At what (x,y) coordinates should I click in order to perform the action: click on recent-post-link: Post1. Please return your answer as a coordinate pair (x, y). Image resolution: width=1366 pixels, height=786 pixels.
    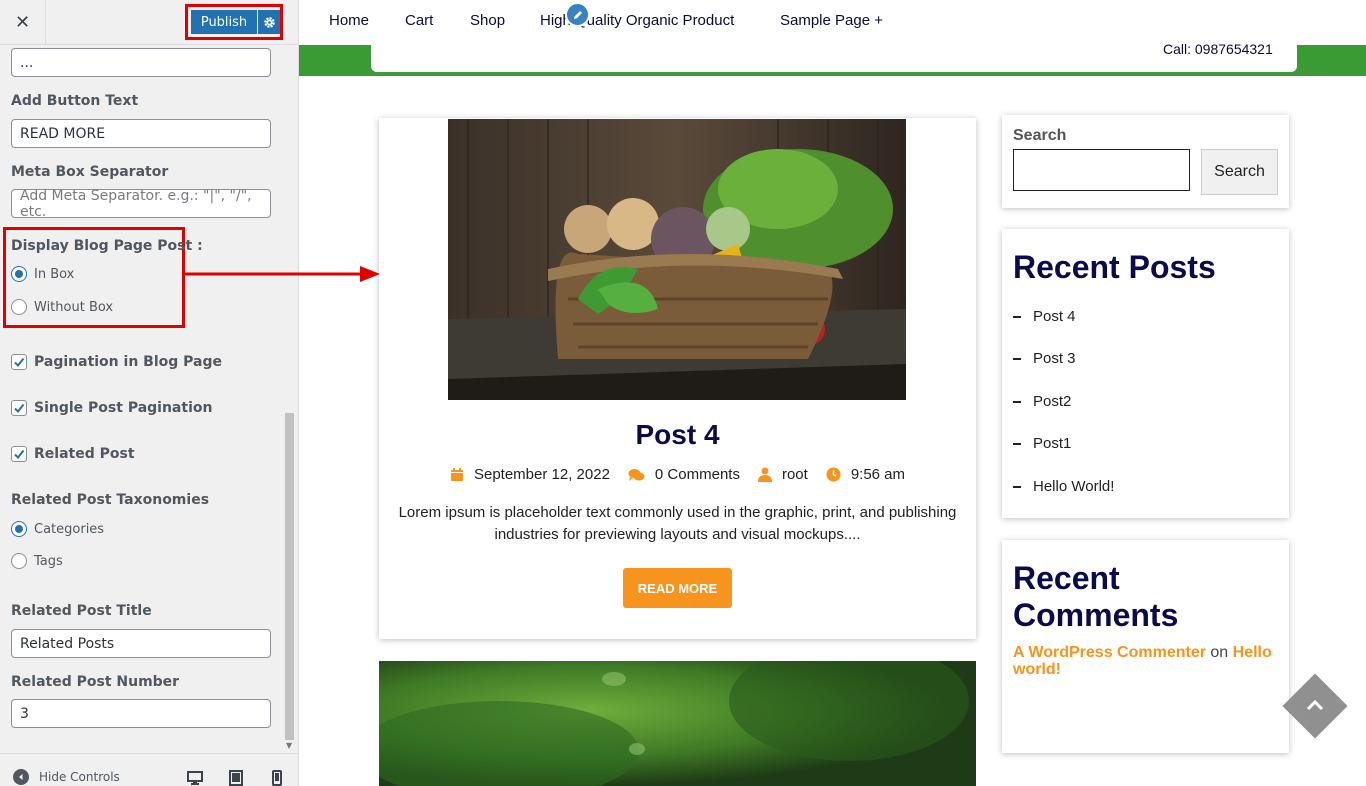
    Looking at the image, I should click on (1042, 443).